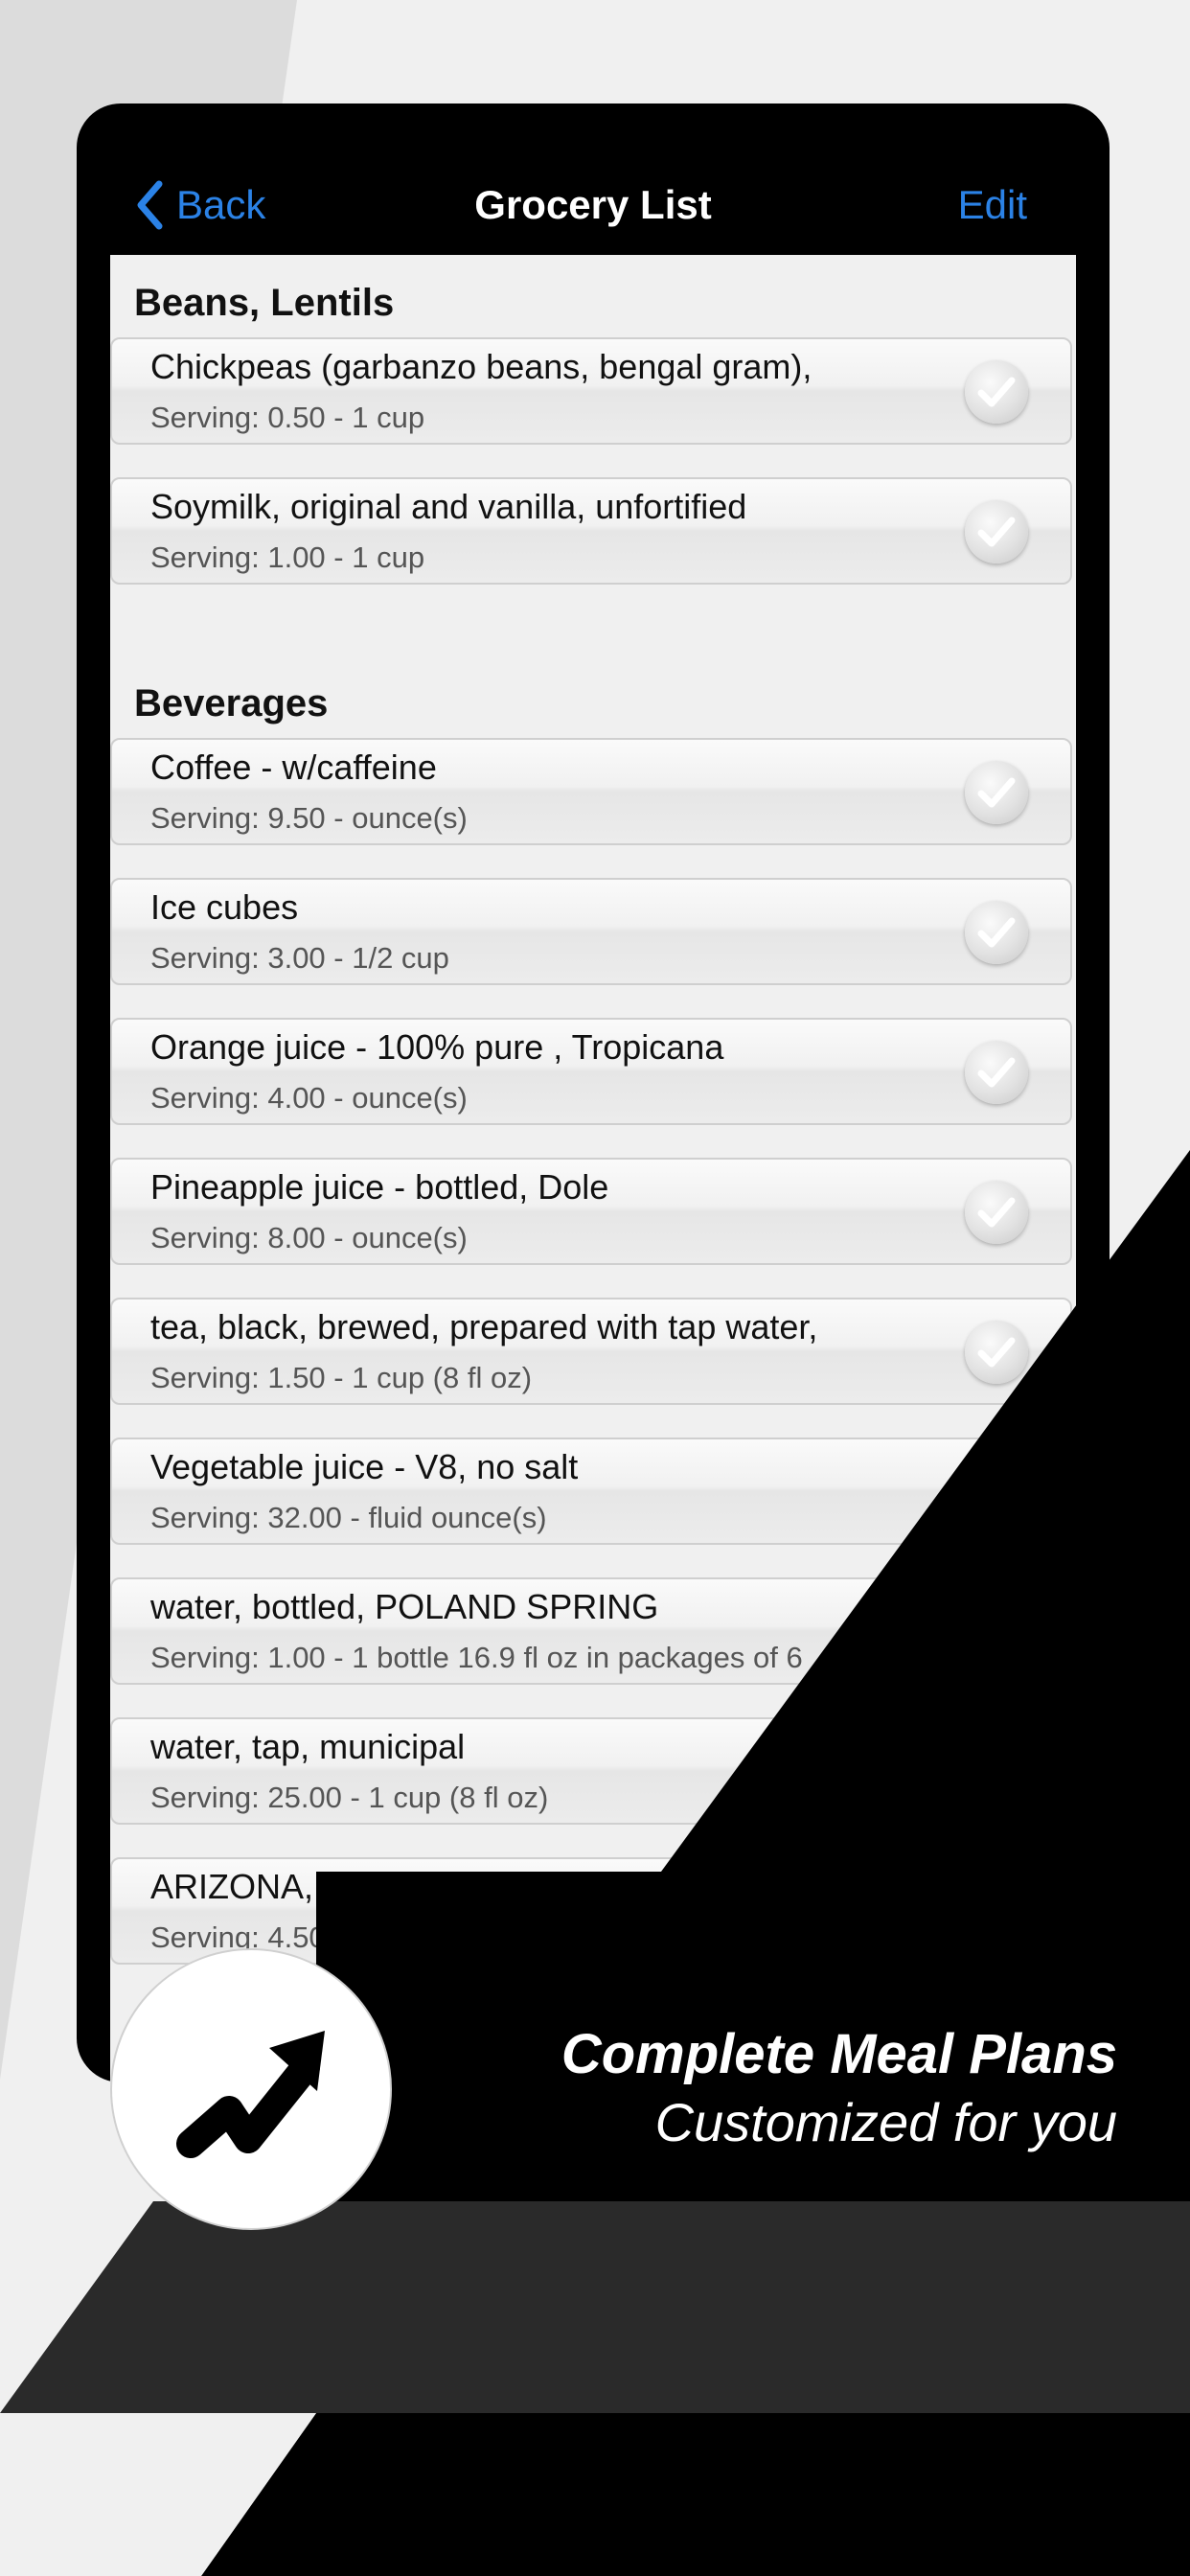  Describe the element at coordinates (886, 2122) in the screenshot. I see `promo-subtitle: Customized for you` at that location.